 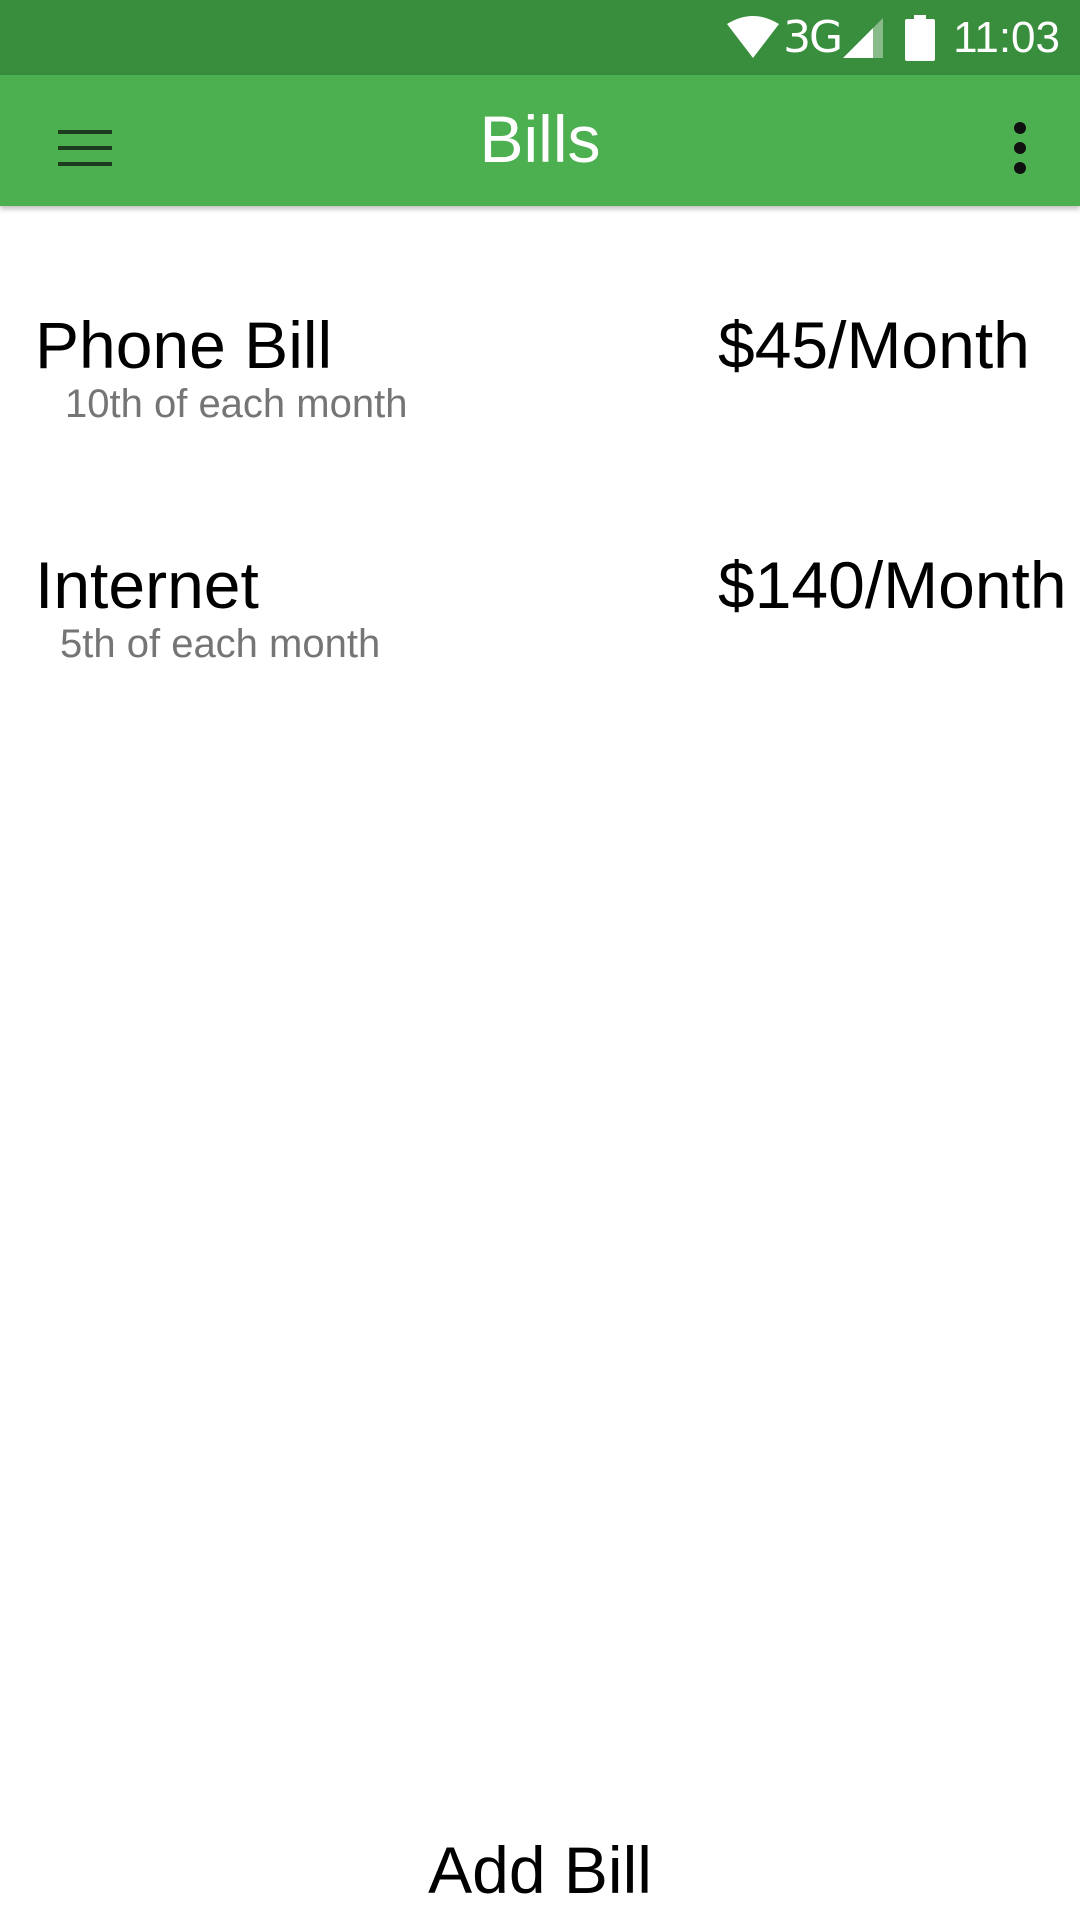 I want to click on bill-item-internet: Internet $140/Month 5th of each month, so click(x=540, y=566).